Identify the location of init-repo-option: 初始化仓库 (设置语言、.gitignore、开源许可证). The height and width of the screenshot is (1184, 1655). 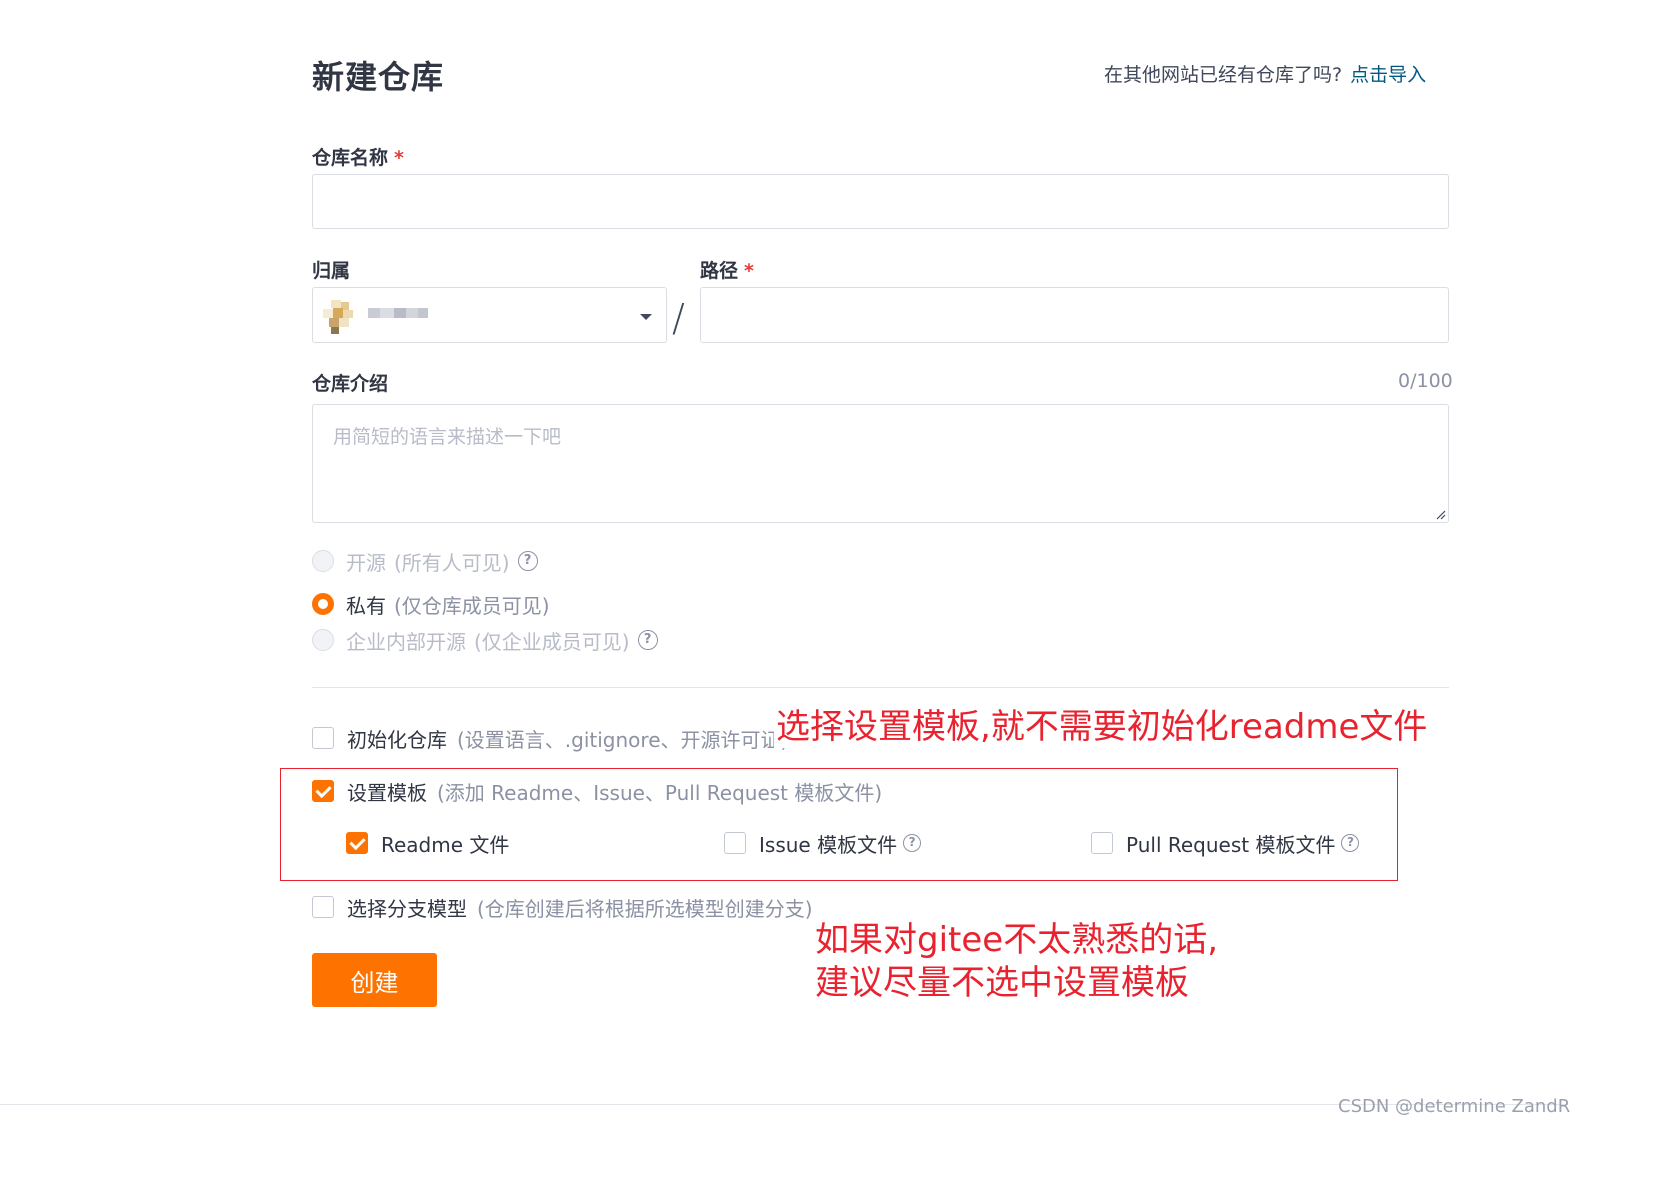
(550, 738).